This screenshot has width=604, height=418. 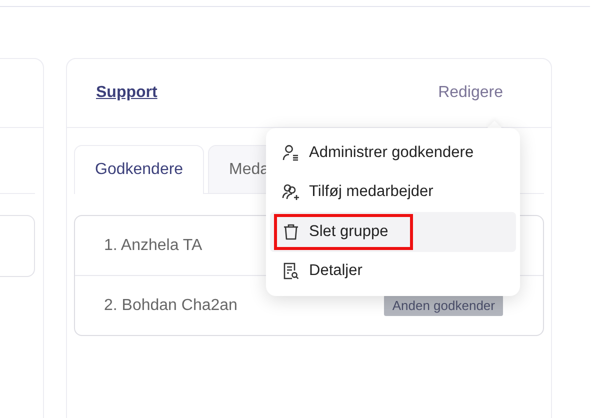 What do you see at coordinates (393, 152) in the screenshot?
I see `menu-item: Administrer godkendere` at bounding box center [393, 152].